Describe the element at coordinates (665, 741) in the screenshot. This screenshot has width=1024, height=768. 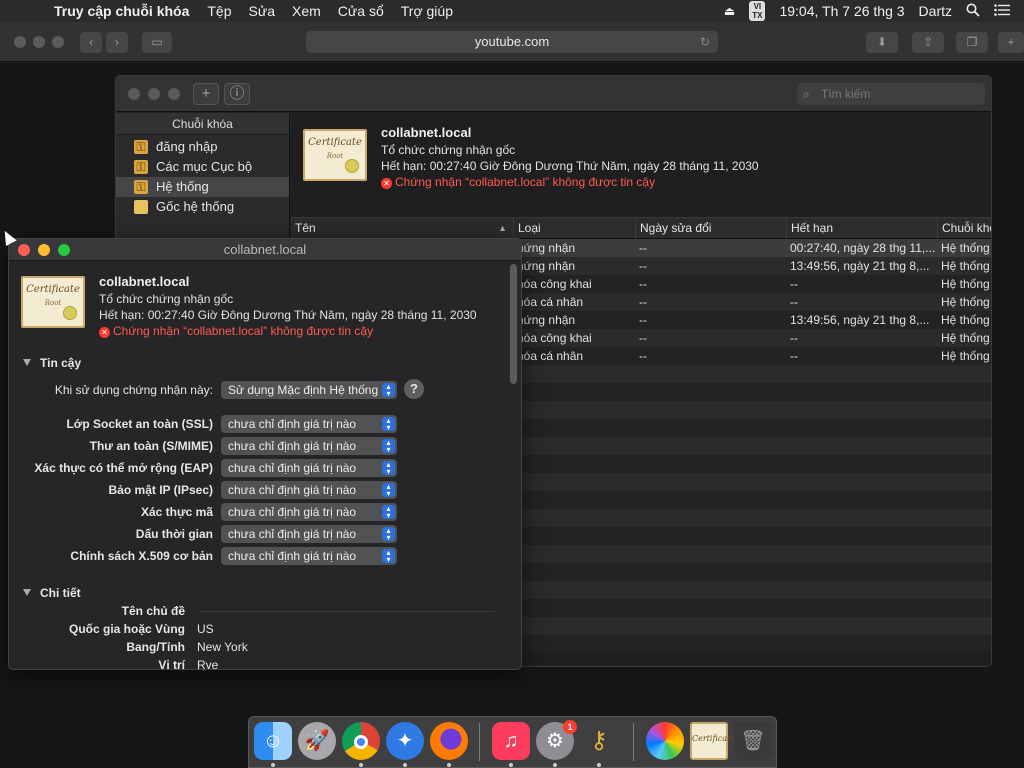
I see `photos-icon` at that location.